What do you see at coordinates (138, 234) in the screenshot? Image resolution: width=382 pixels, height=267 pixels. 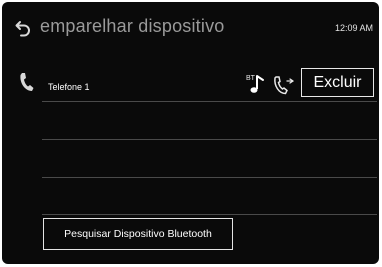 I see `search-bluetooth-button: Pesquisar Dispositivo Bluetooth` at bounding box center [138, 234].